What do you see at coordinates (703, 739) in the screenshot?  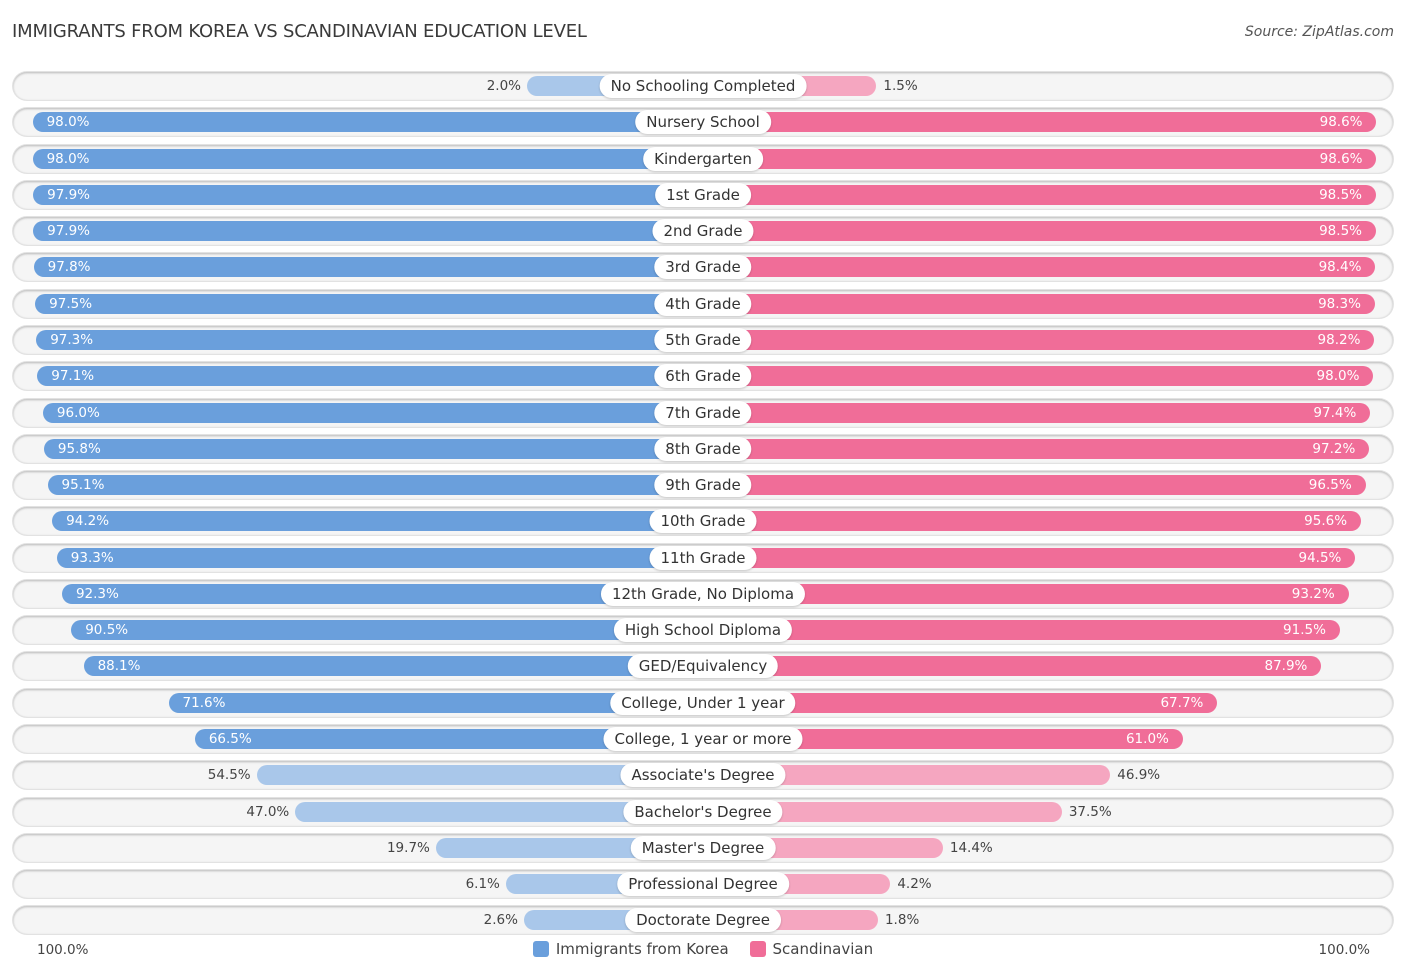 I see `category-label: College, 1 year or more` at bounding box center [703, 739].